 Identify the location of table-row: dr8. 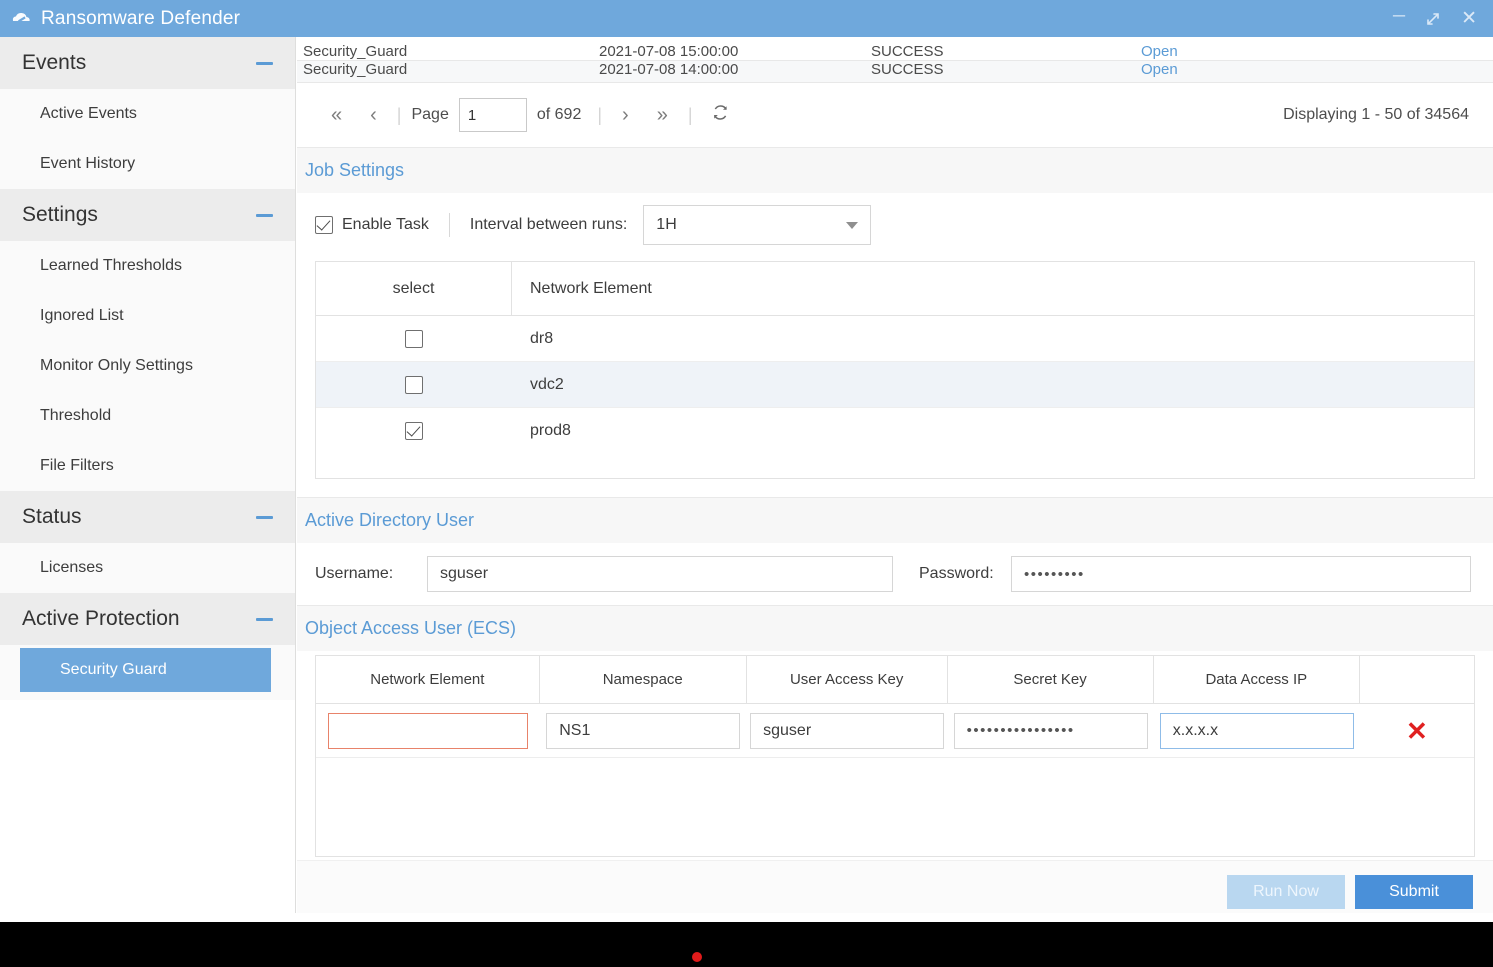
(895, 339).